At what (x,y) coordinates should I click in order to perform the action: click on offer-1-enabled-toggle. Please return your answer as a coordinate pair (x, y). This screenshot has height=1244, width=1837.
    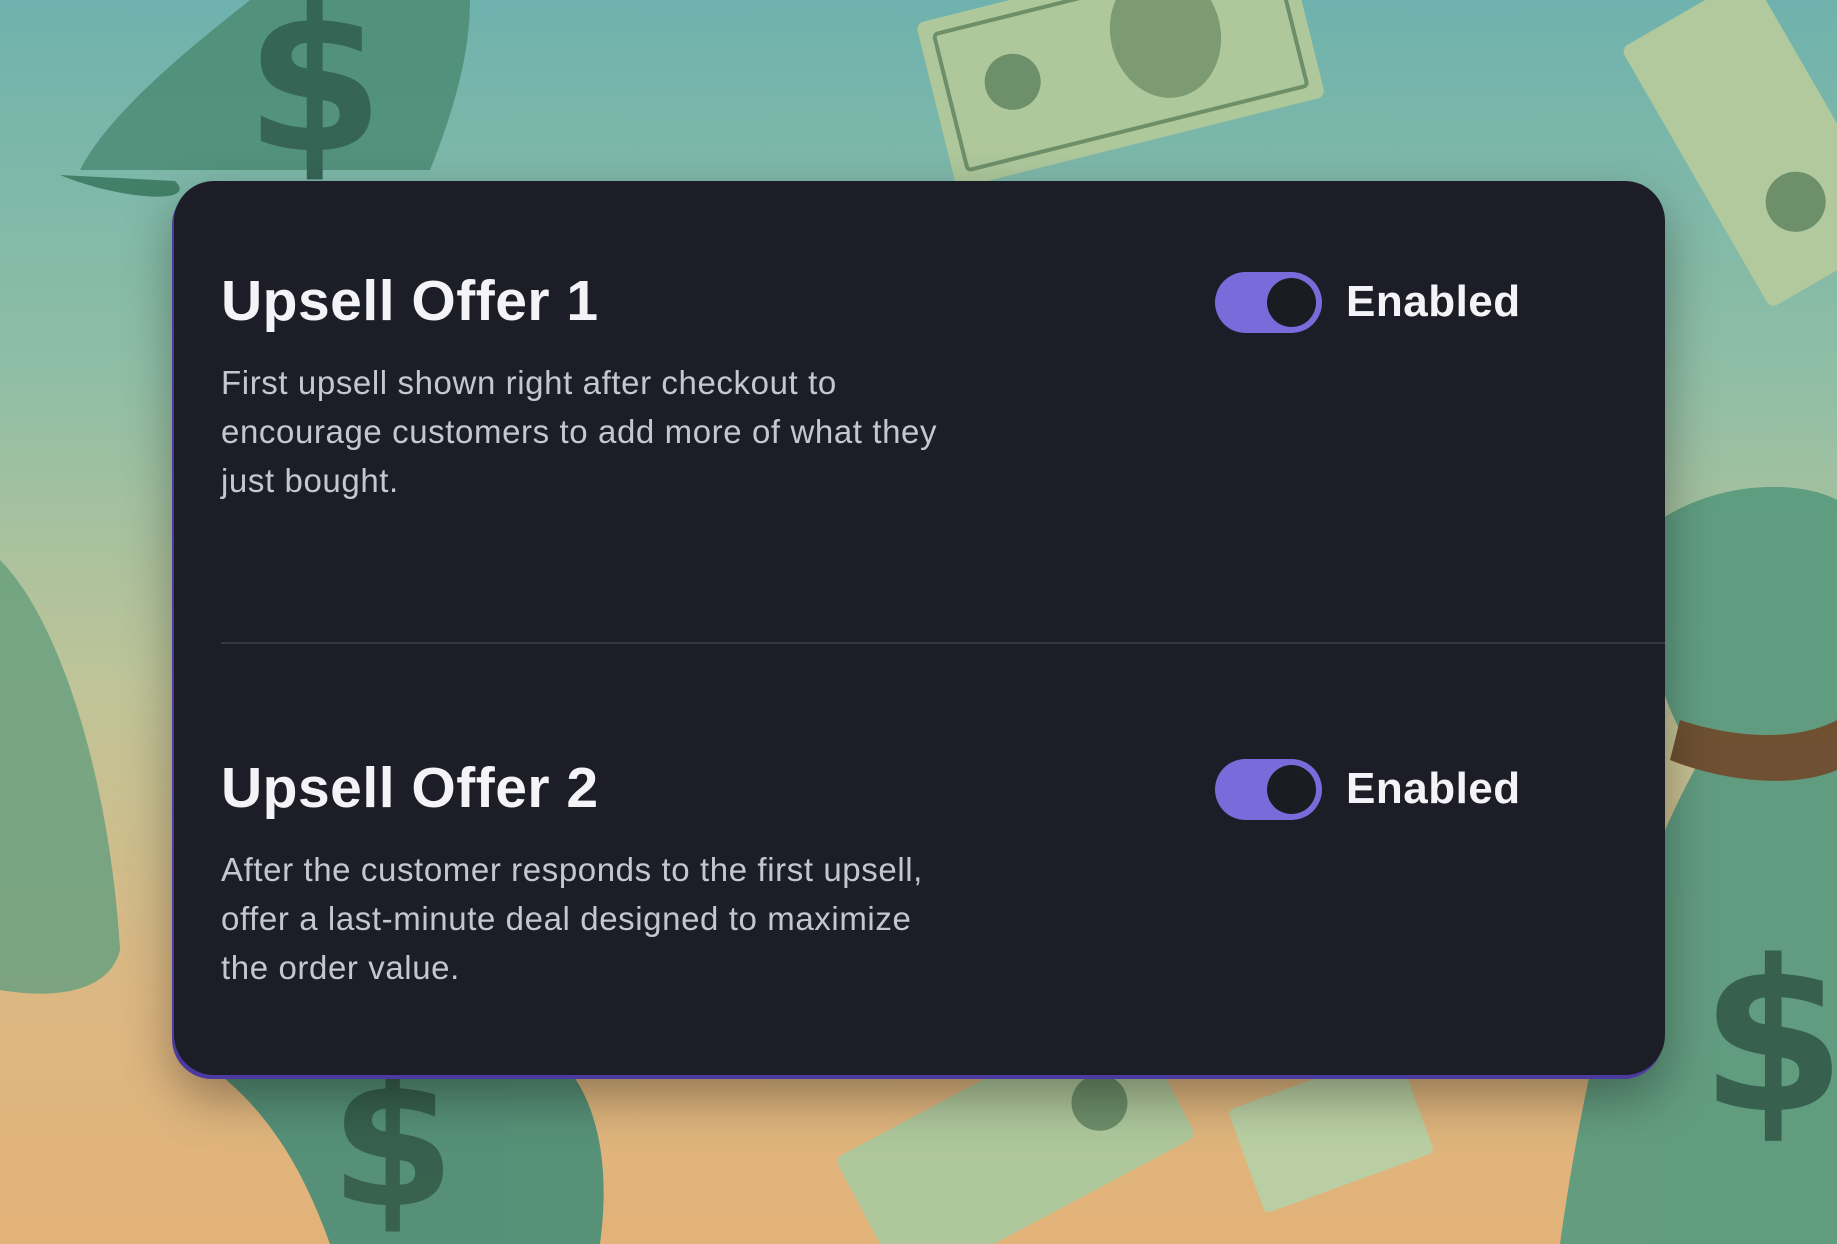
    Looking at the image, I should click on (1268, 302).